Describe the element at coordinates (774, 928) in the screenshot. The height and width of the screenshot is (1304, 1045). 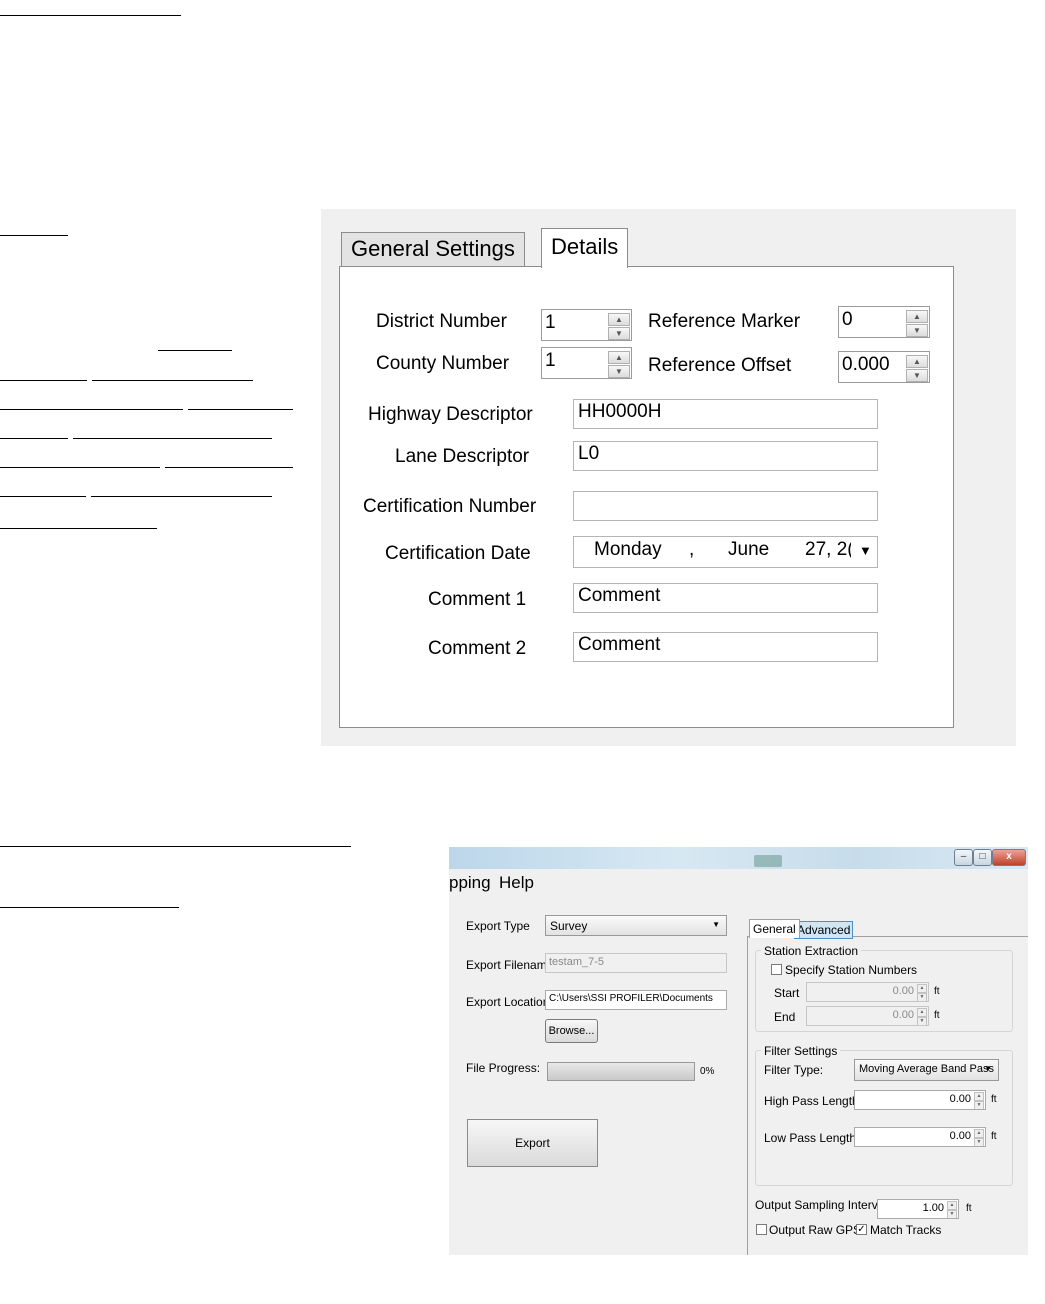
I see `tab-general: General` at that location.